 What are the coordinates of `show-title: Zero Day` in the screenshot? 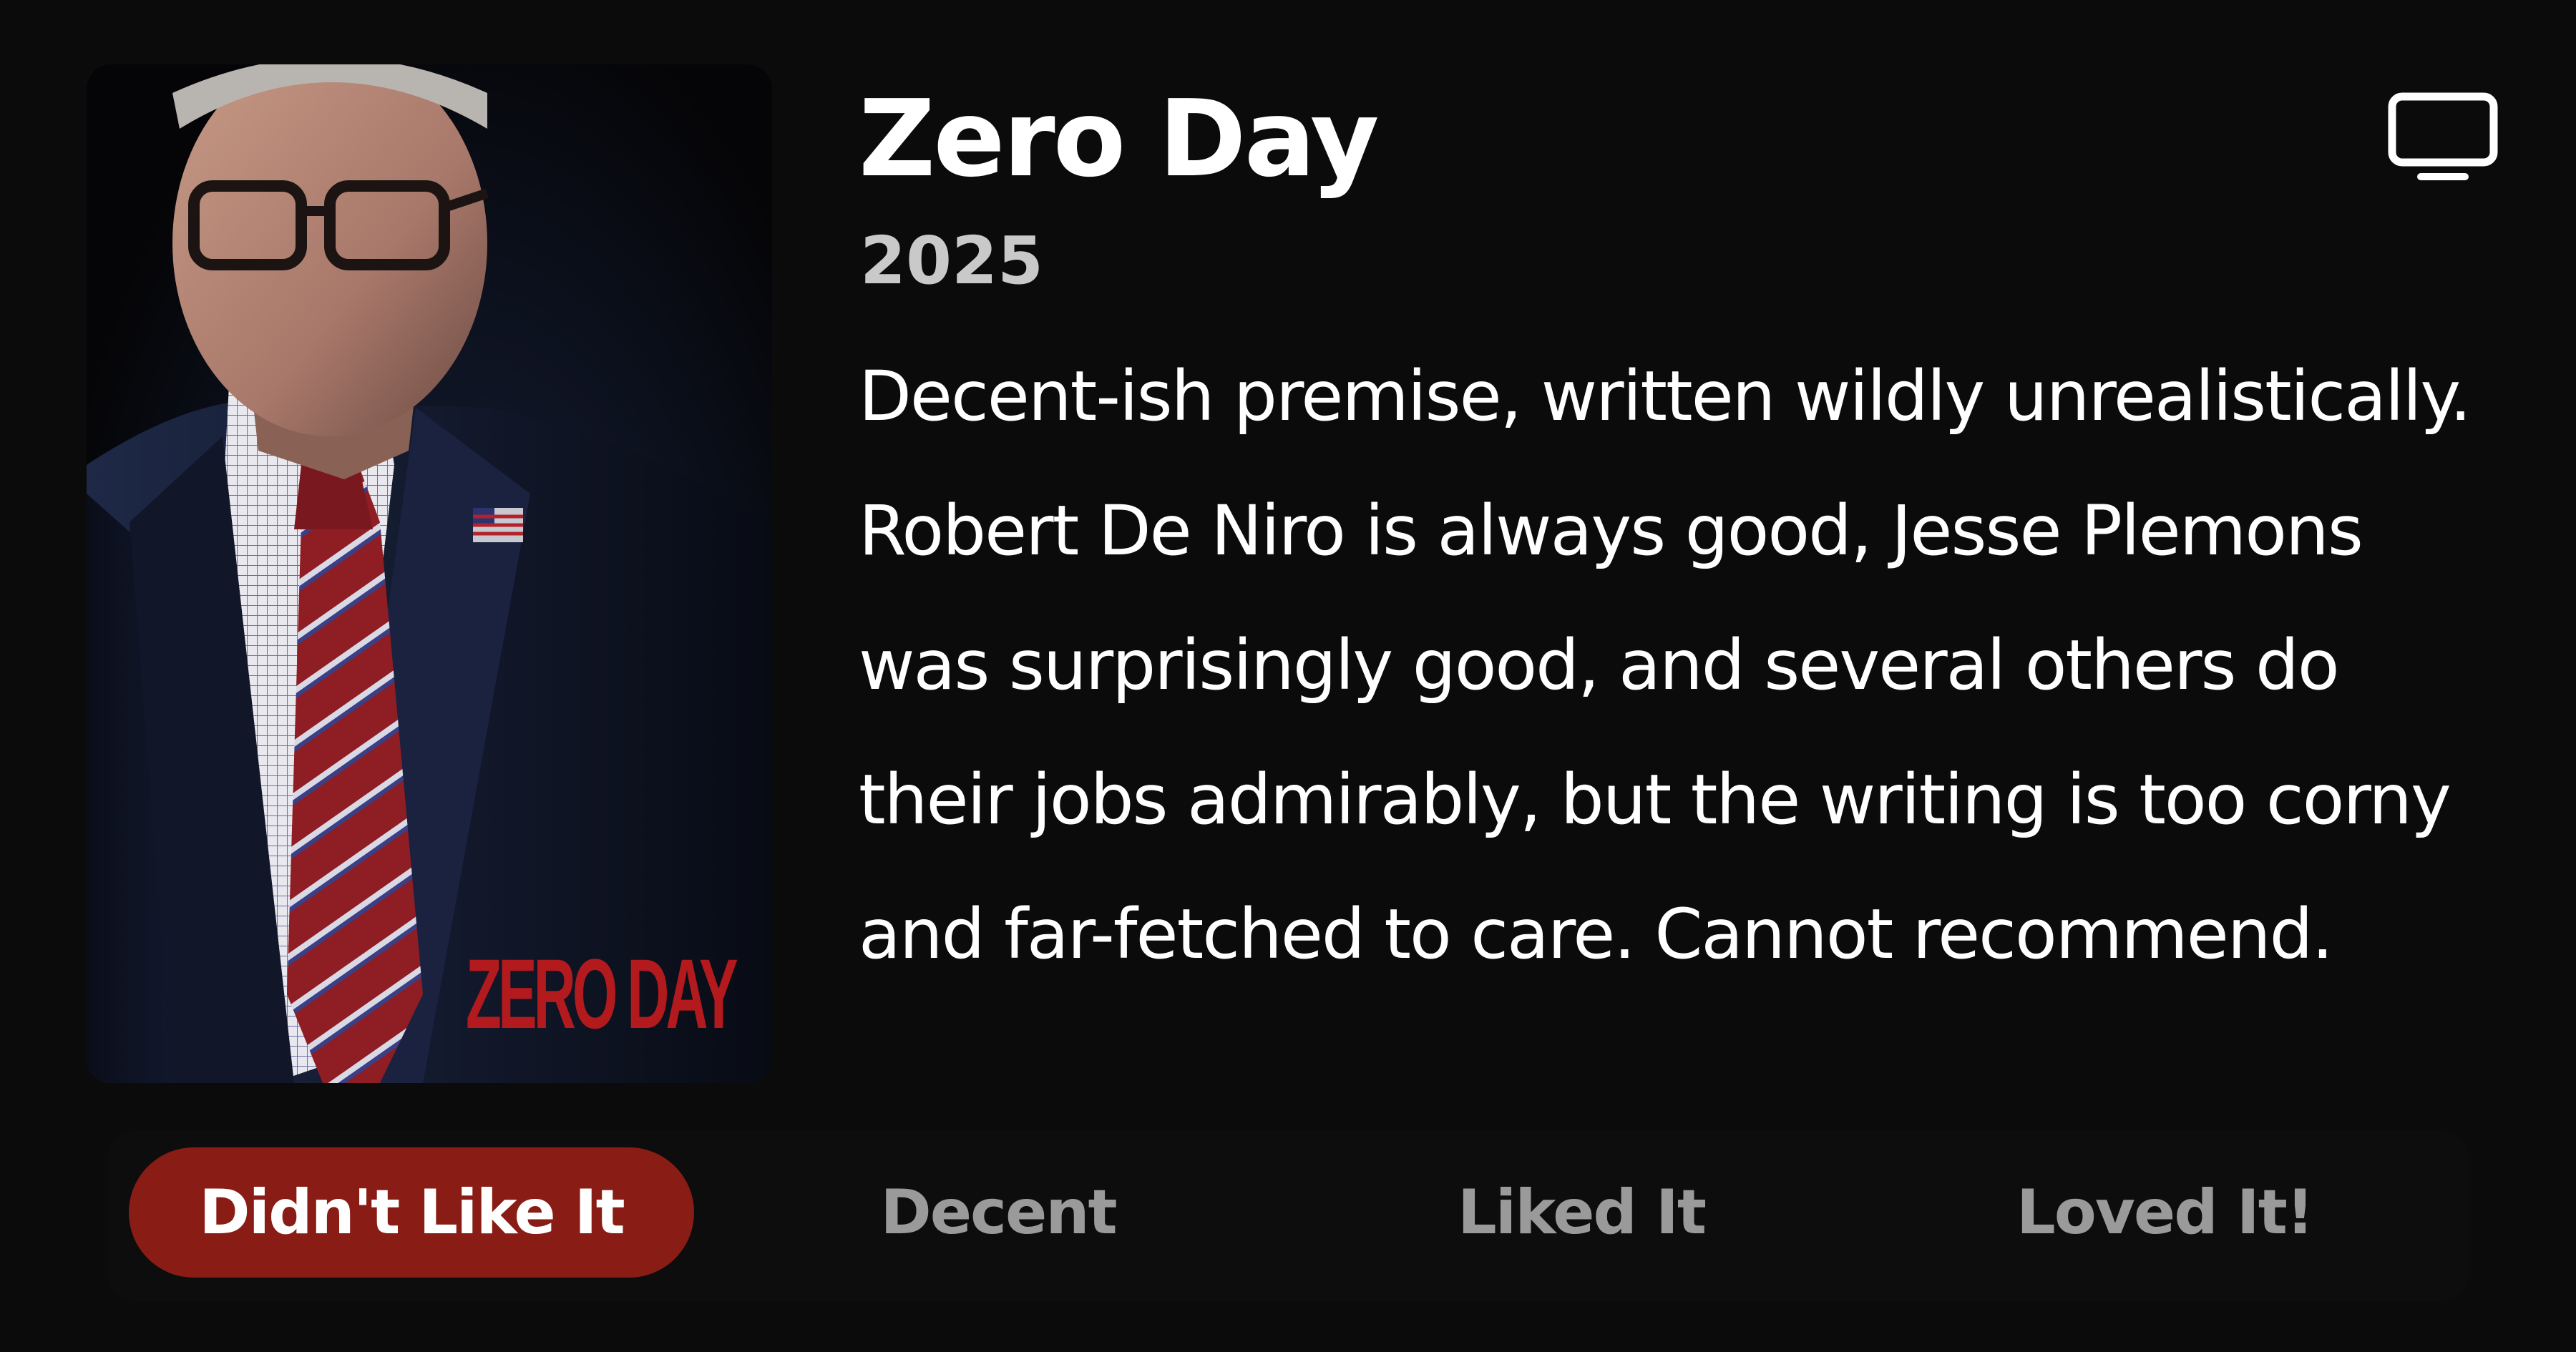 It's located at (1119, 138).